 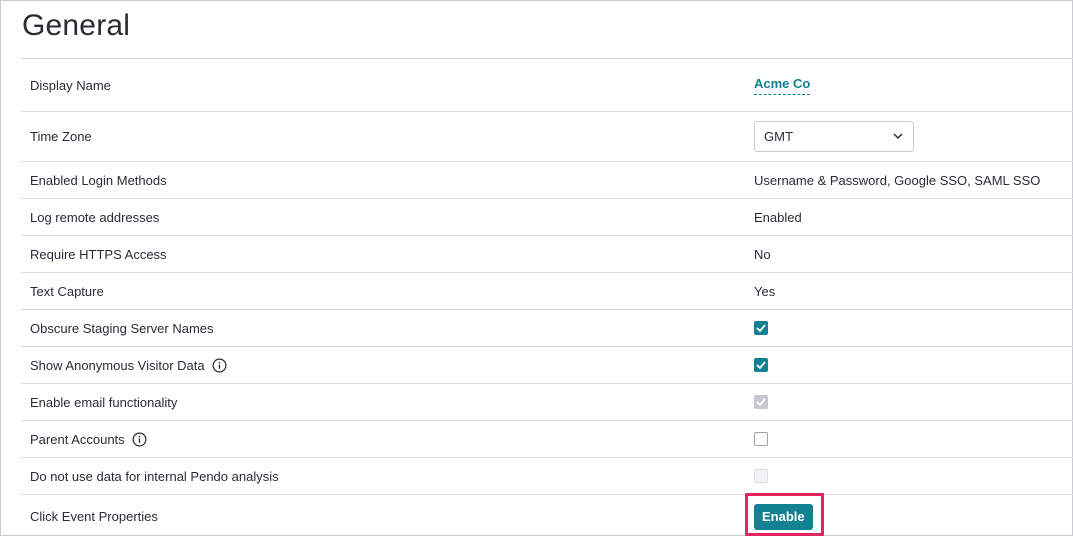 I want to click on setting-row-email-functionality: Enable email functionality, so click(x=547, y=401).